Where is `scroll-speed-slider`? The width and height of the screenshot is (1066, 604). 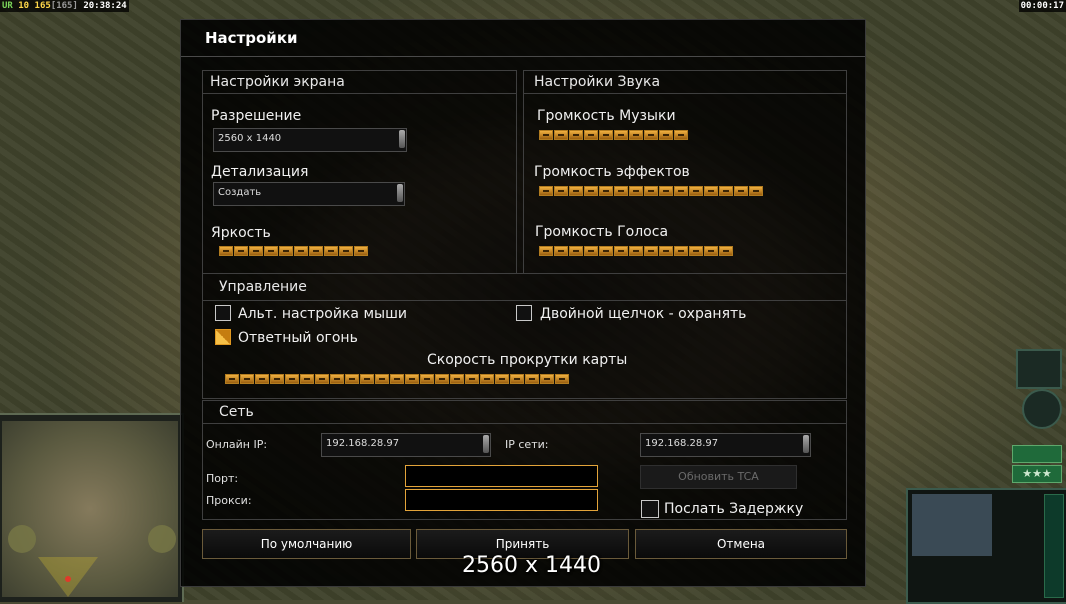 scroll-speed-slider is located at coordinates (397, 380).